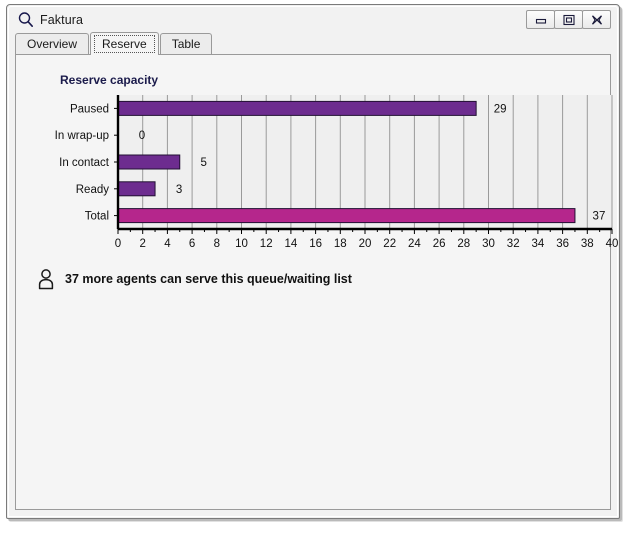  Describe the element at coordinates (241, 244) in the screenshot. I see `x-tick-label: 10` at that location.